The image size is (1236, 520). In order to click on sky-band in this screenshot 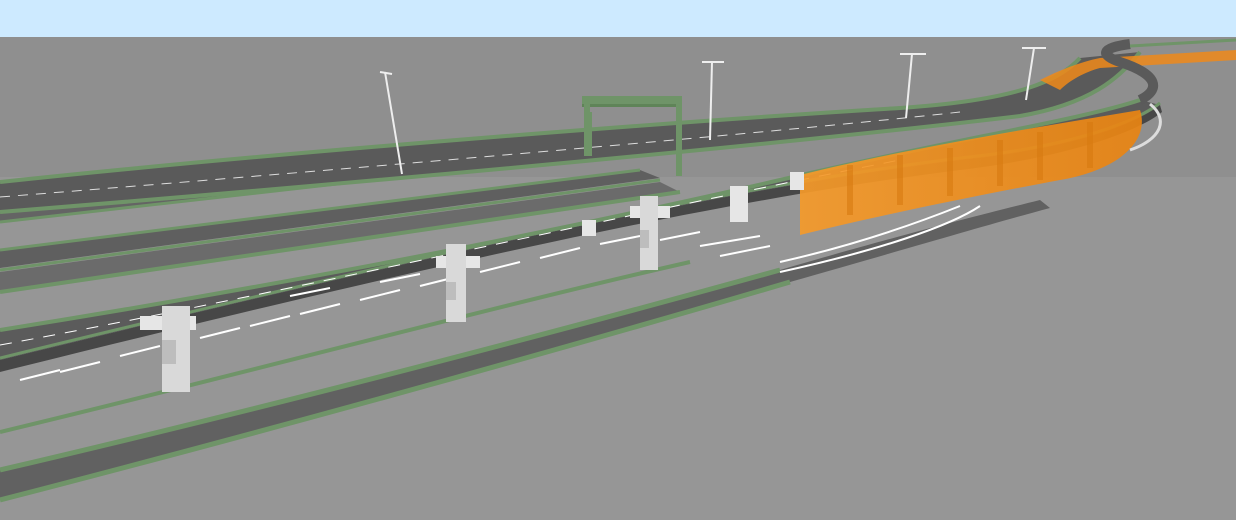, I will do `click(618, 18)`.